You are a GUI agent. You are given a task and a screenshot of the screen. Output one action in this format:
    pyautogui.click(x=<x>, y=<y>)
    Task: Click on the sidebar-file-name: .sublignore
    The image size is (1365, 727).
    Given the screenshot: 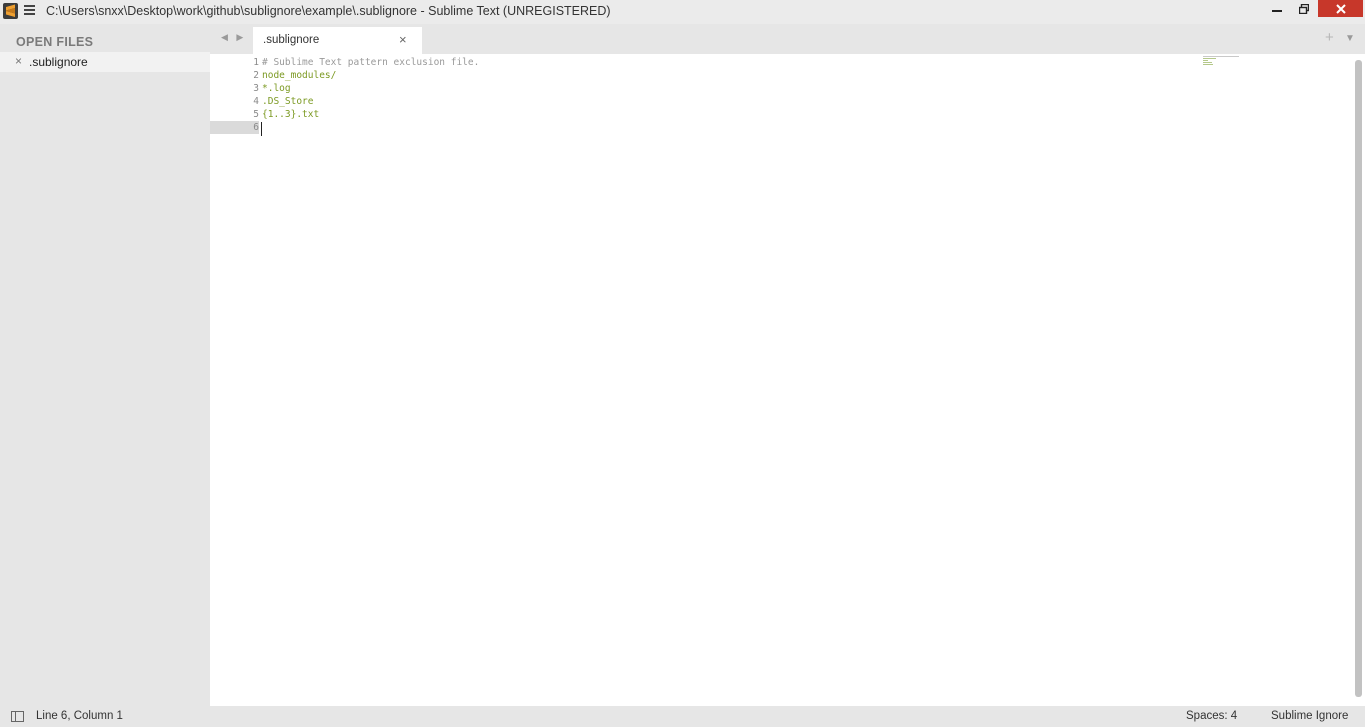 What is the action you would take?
    pyautogui.click(x=58, y=62)
    